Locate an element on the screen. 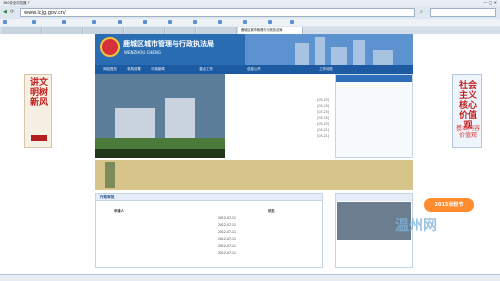 The width and height of the screenshot is (500, 281). nav-item: 重点工作 is located at coordinates (206, 69).